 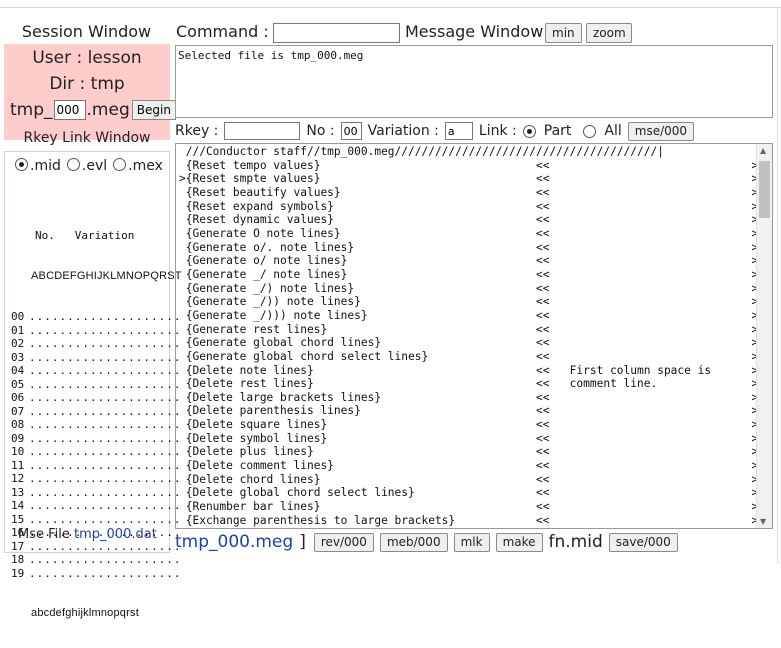 I want to click on radio-mid-label: .mid, so click(x=45, y=166).